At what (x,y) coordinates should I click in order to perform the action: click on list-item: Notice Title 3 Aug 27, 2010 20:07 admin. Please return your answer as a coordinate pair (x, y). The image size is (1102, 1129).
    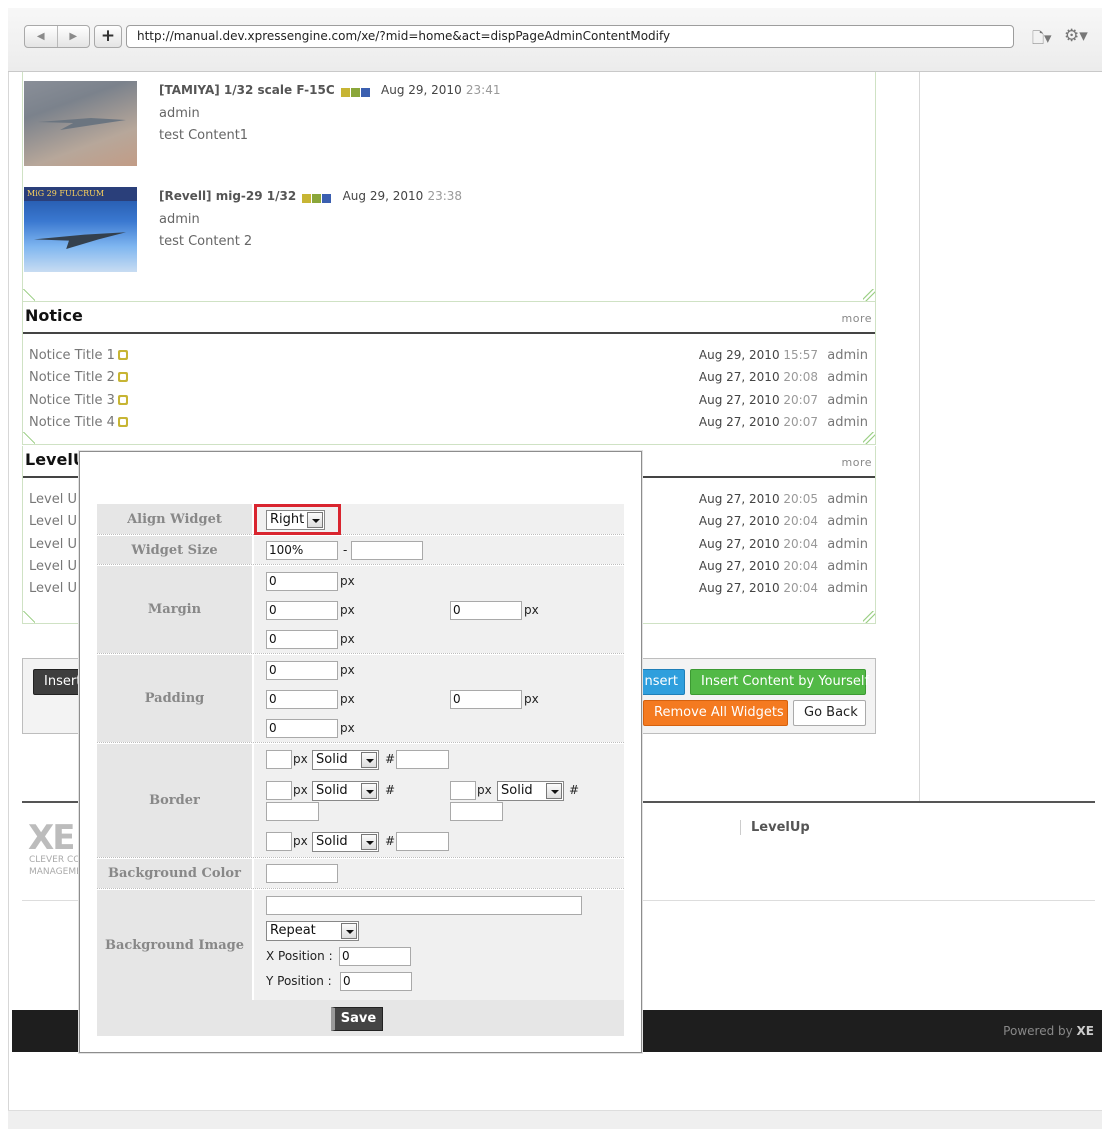
    Looking at the image, I should click on (448, 403).